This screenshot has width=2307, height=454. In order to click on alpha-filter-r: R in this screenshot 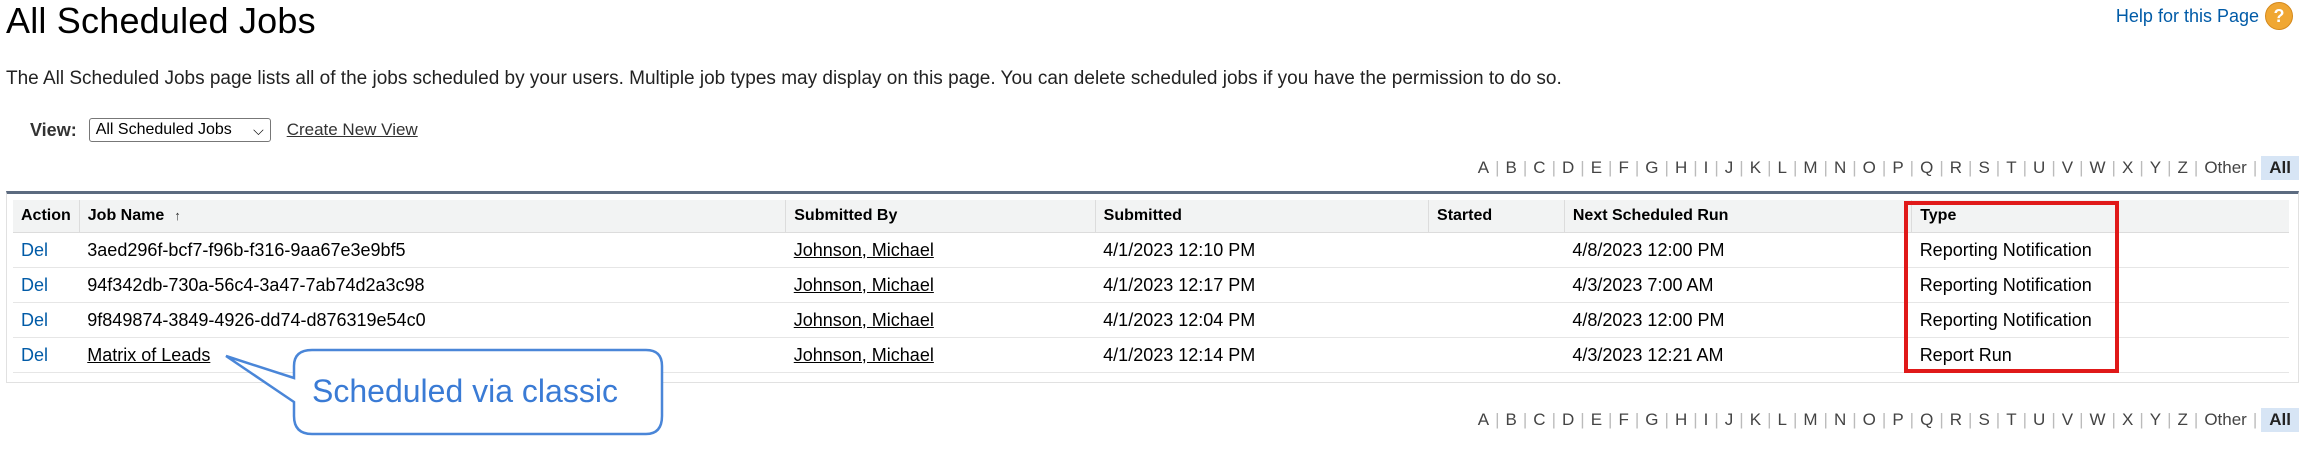, I will do `click(1956, 420)`.